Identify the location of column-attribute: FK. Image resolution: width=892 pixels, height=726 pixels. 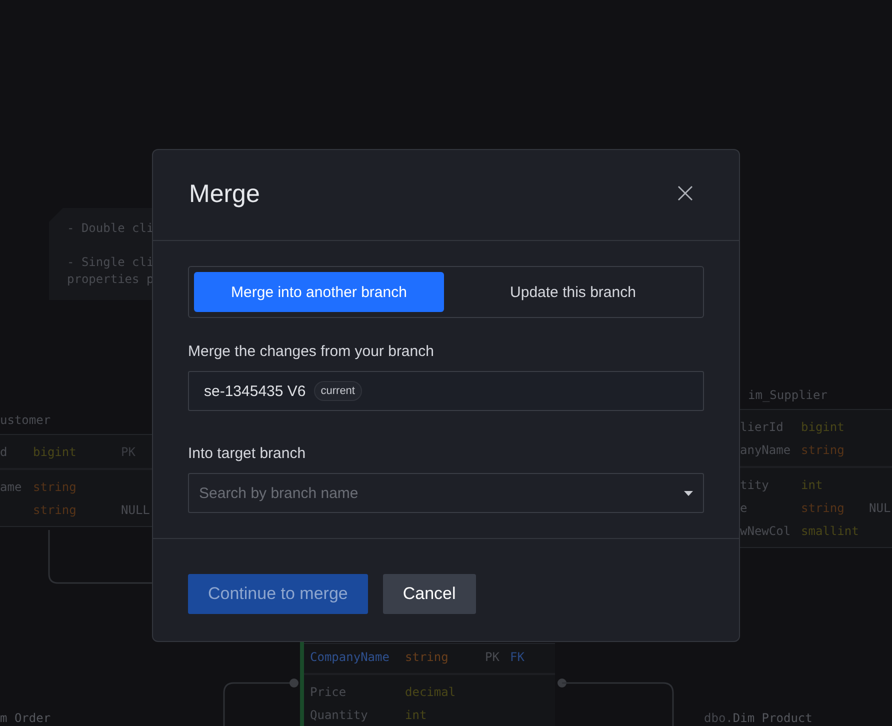
(518, 657).